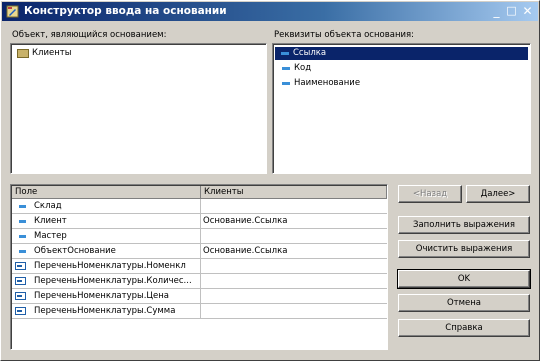 Image resolution: width=540 pixels, height=361 pixels. Describe the element at coordinates (303, 68) in the screenshot. I see `list-item-label: Код` at that location.